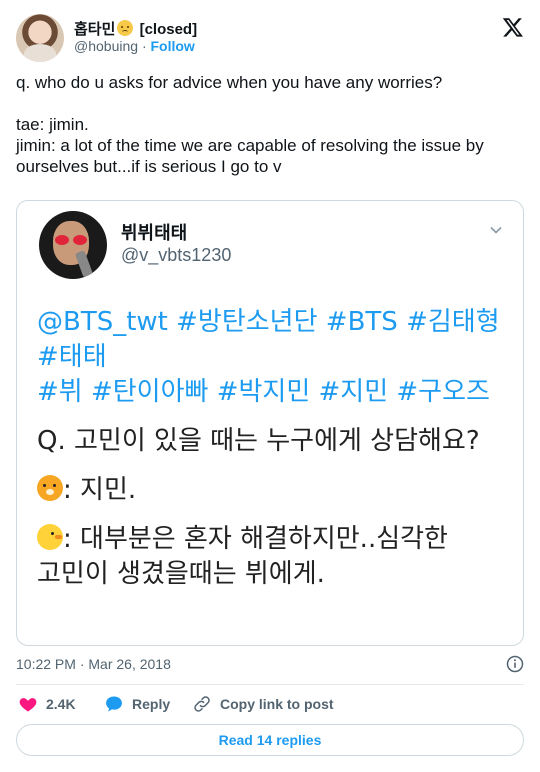  Describe the element at coordinates (272, 357) in the screenshot. I see `hashtags-line-2: #태태` at that location.